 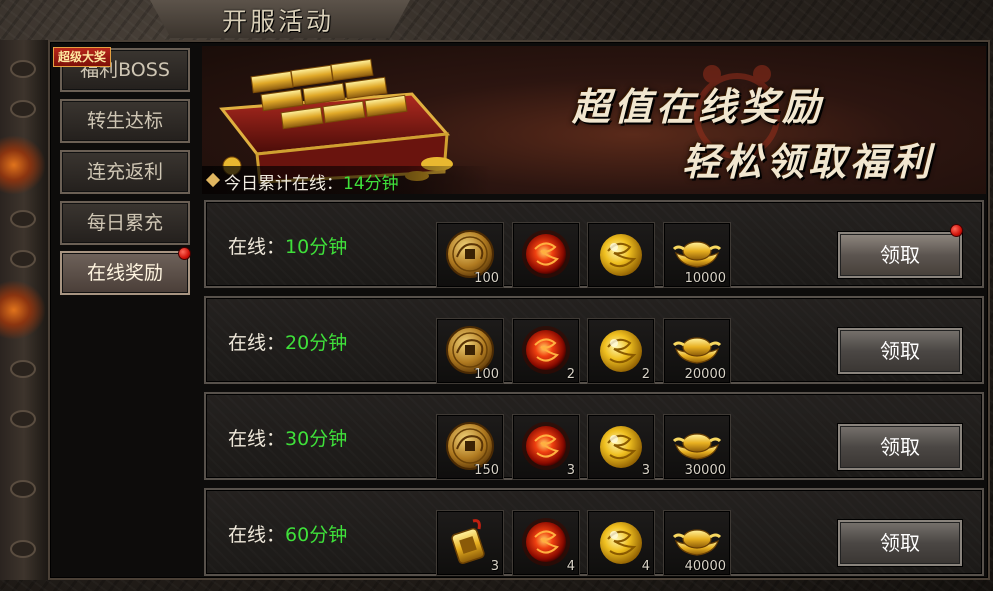 I want to click on diamond-icon, so click(x=213, y=180).